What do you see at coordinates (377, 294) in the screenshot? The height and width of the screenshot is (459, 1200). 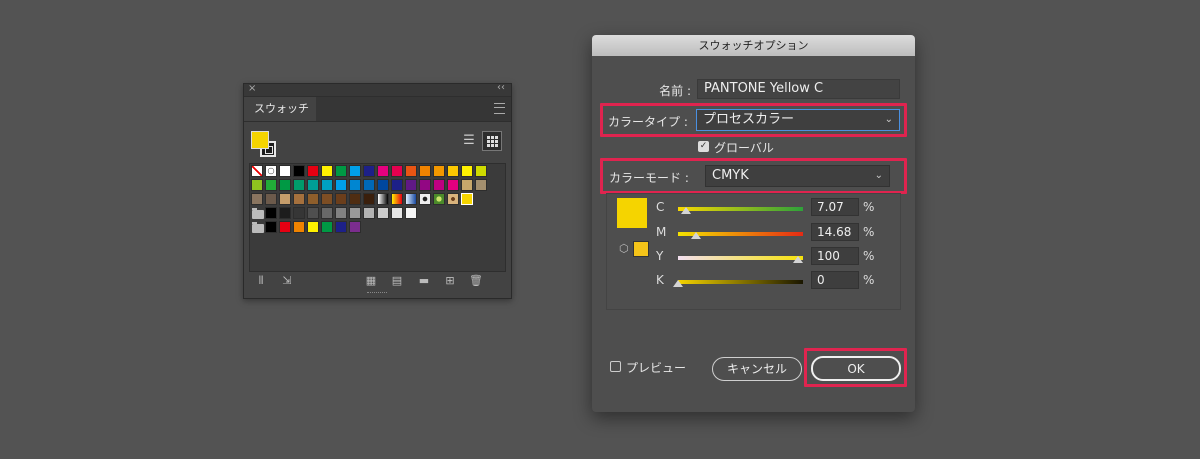 I see `resize-grip` at bounding box center [377, 294].